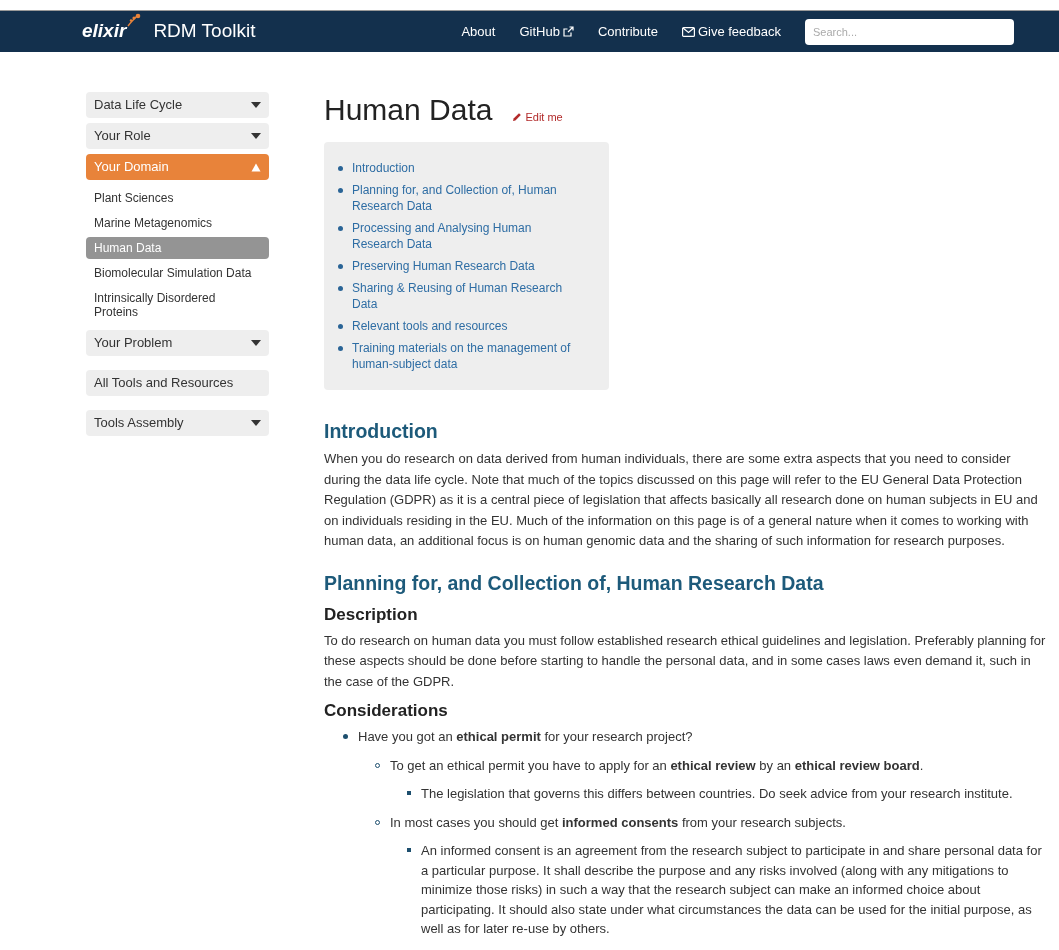 Image resolution: width=1059 pixels, height=950 pixels. I want to click on sidebar-subitem: Intrinsically Disordered Proteins, so click(177, 305).